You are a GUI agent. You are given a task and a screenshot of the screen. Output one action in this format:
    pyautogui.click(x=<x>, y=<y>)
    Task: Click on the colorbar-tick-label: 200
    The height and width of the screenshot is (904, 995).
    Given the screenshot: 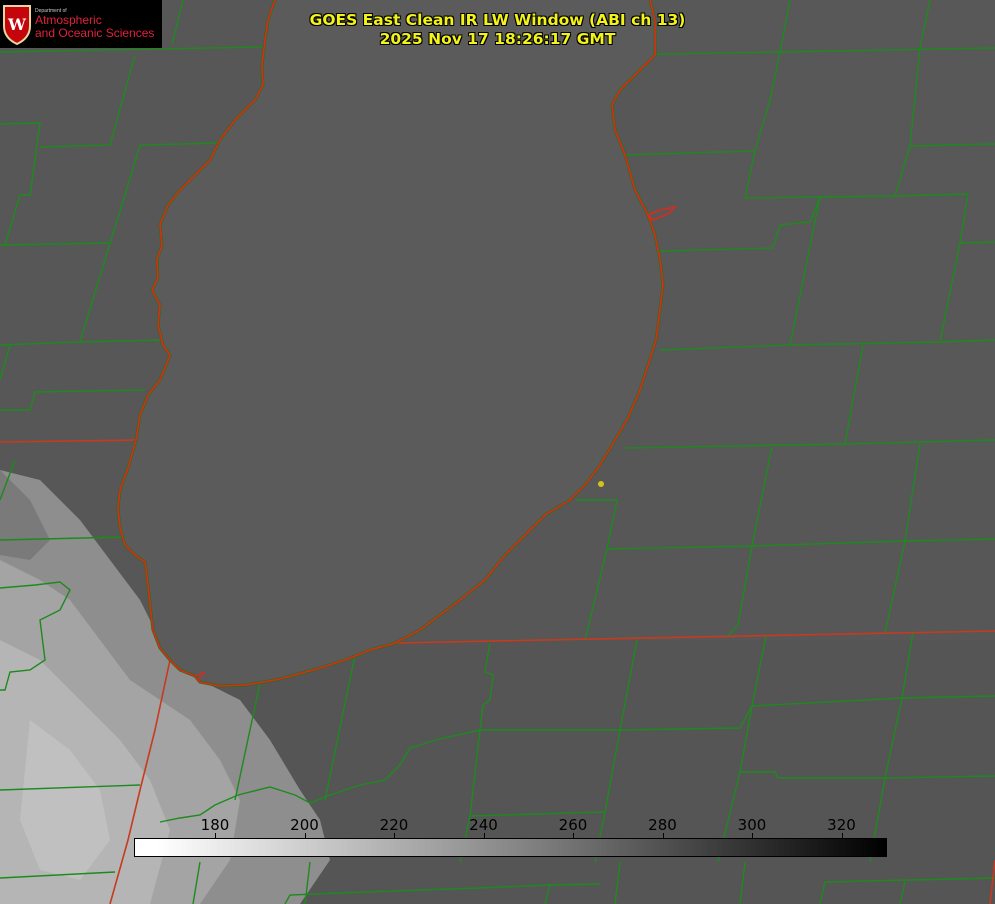 What is the action you would take?
    pyautogui.click(x=304, y=825)
    